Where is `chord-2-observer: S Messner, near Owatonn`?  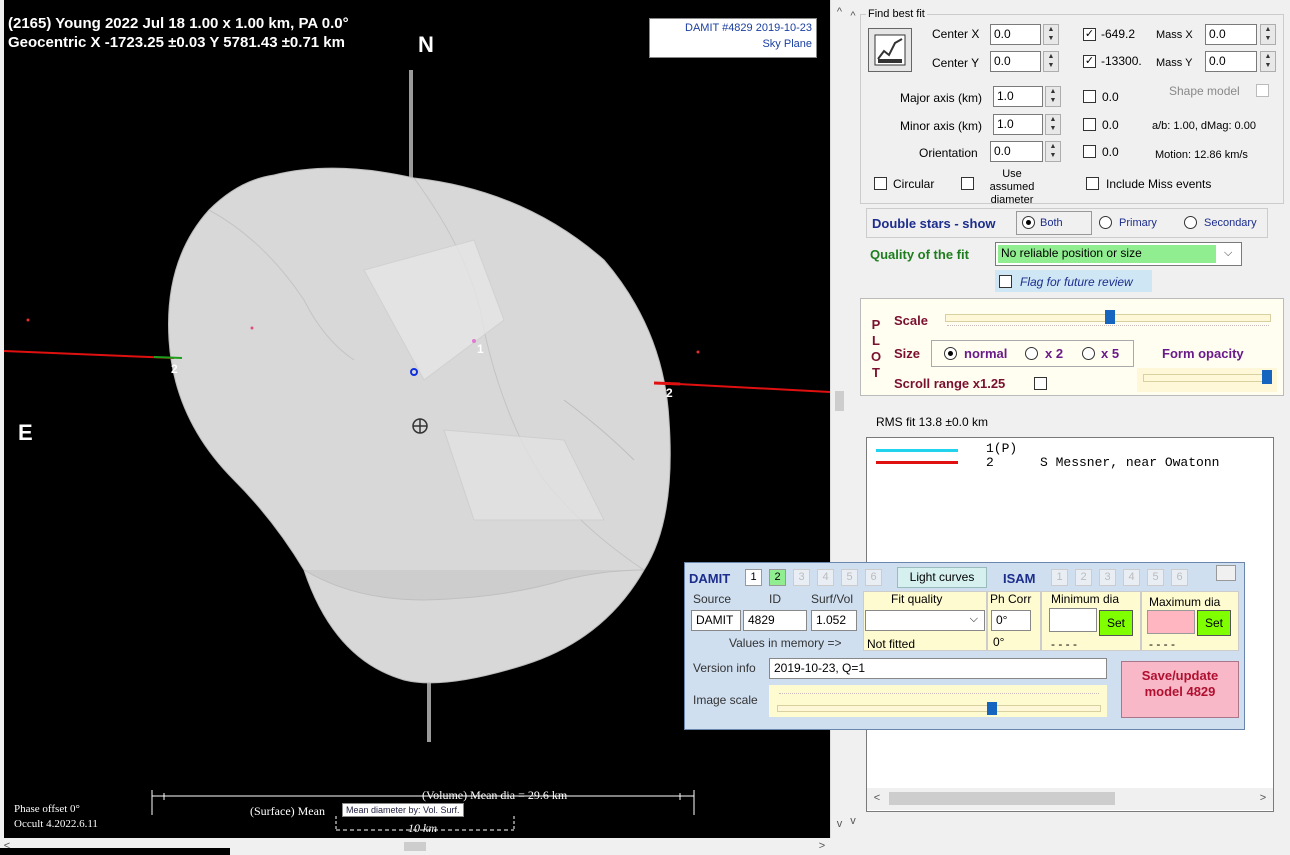 chord-2-observer: S Messner, near Owatonn is located at coordinates (1129, 462).